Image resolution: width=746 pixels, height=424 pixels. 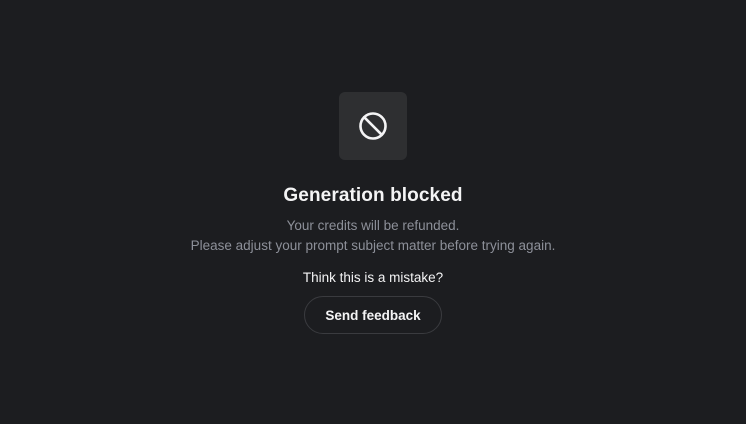 I want to click on page-title: Generation blocked, so click(x=373, y=195).